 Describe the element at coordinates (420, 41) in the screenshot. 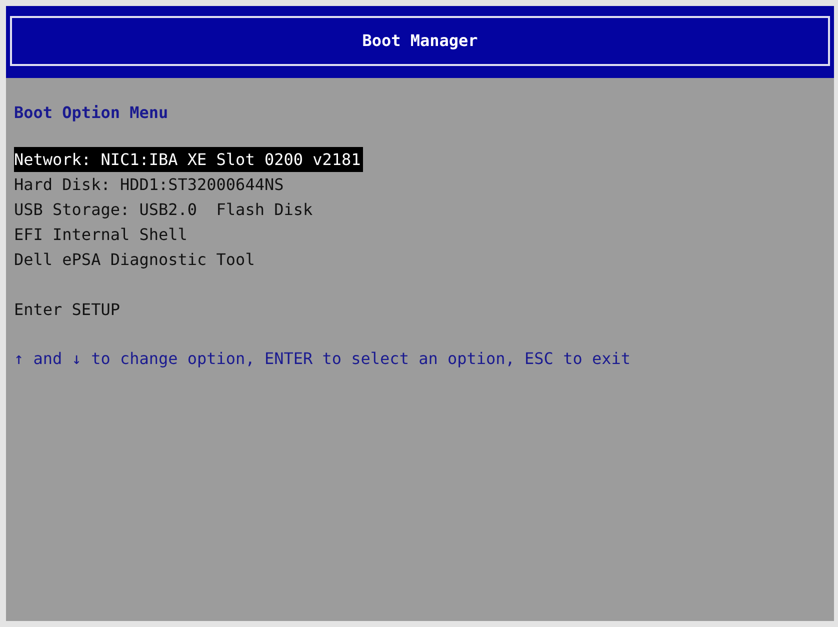

I see `window-title: Boot Manager` at that location.